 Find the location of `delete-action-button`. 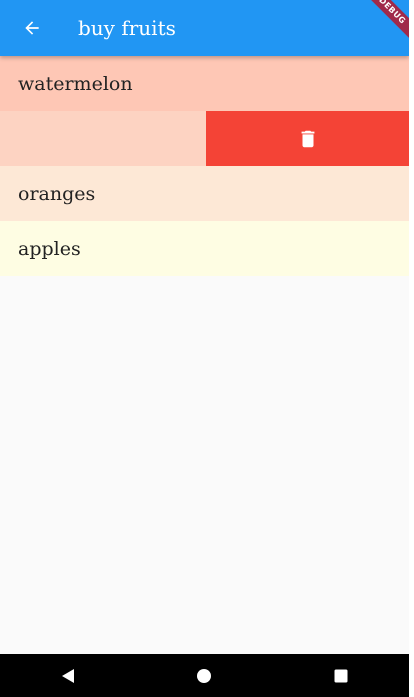

delete-action-button is located at coordinates (307, 138).